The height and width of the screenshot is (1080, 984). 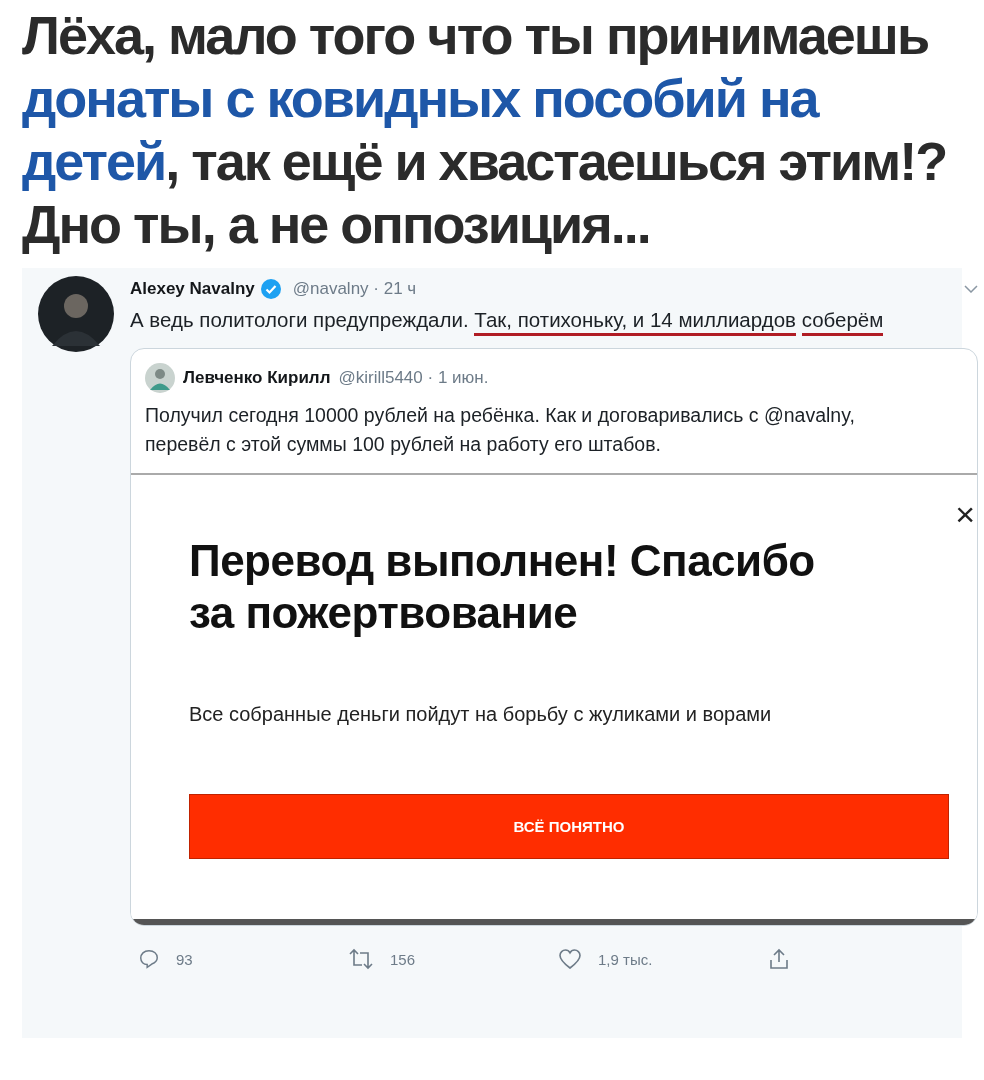 I want to click on tweet-text: А ведь политологи предупреждали. Так, потихоньку, и 14 миллиардов соберём, so click(x=525, y=320).